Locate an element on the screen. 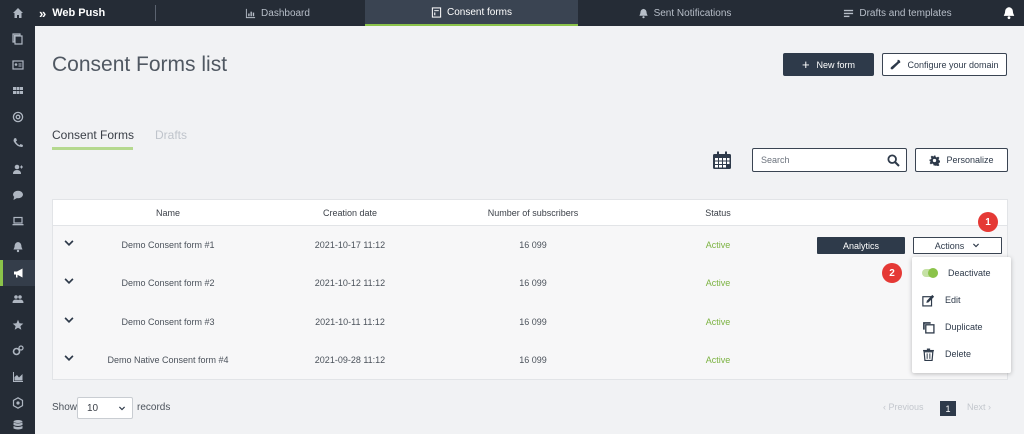  phone-icon is located at coordinates (17, 143).